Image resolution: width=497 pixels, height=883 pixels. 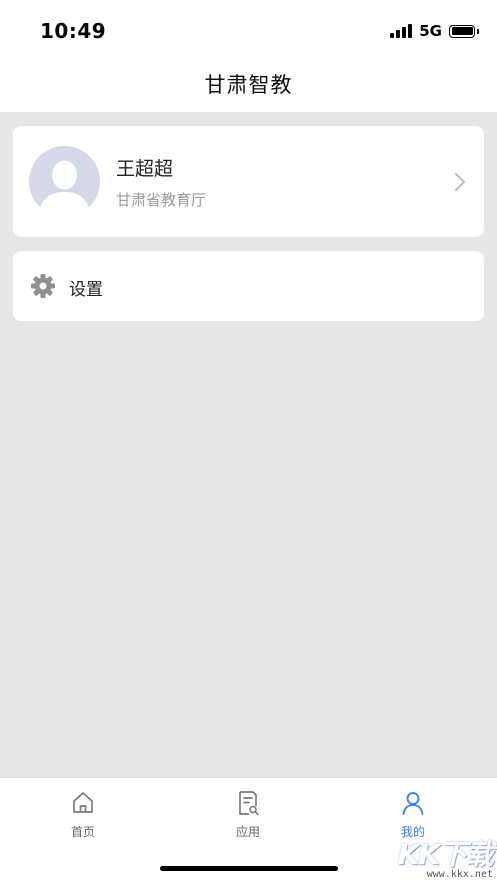 I want to click on settings-row: 设置, so click(x=248, y=286).